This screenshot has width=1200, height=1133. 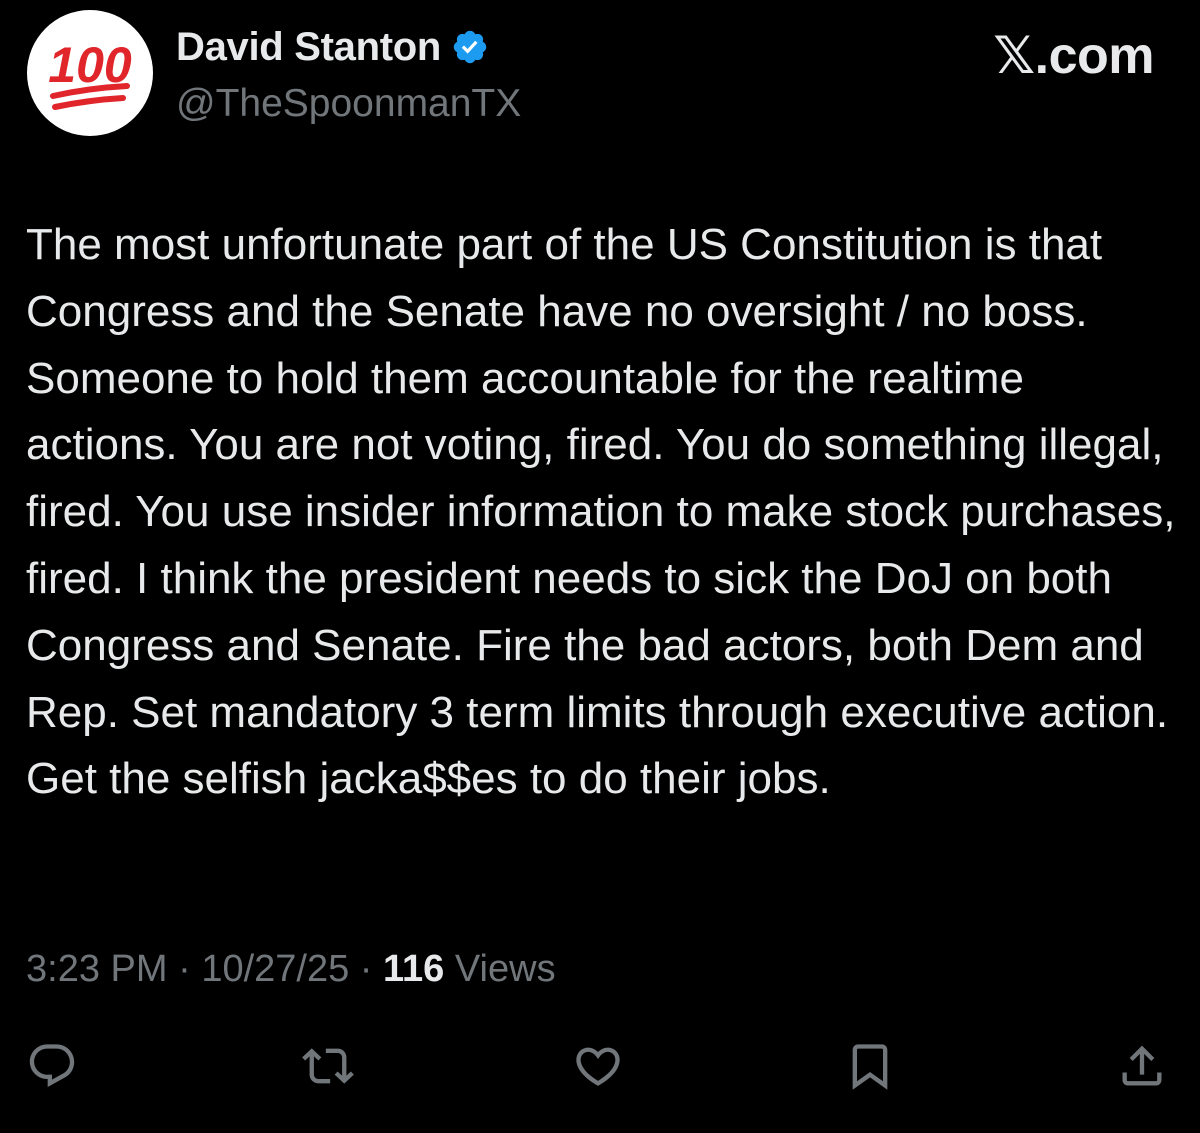 I want to click on views-count: 116, so click(x=413, y=969).